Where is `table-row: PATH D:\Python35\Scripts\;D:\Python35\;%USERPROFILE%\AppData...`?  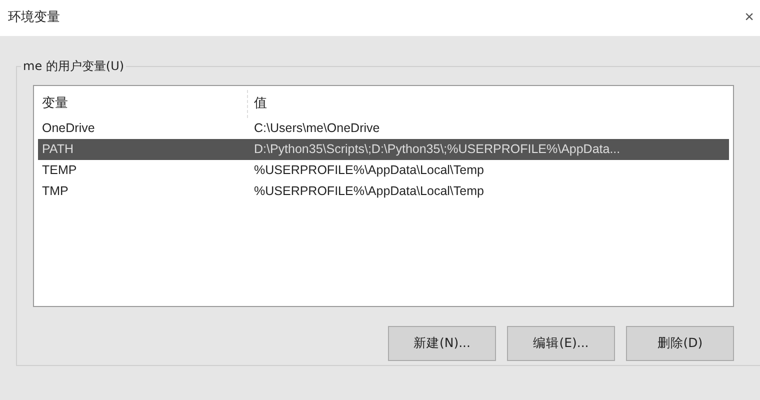 table-row: PATH D:\Python35\Scripts\;D:\Python35\;%USERPROFILE%\AppData... is located at coordinates (383, 149).